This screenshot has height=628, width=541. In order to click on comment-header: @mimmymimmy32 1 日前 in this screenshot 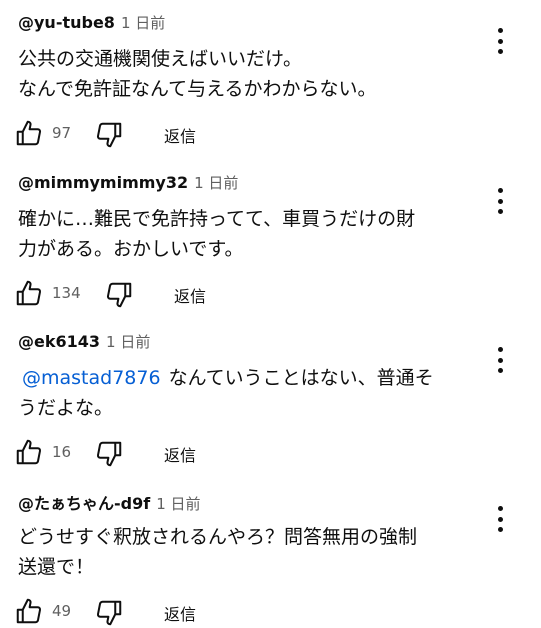, I will do `click(128, 182)`.